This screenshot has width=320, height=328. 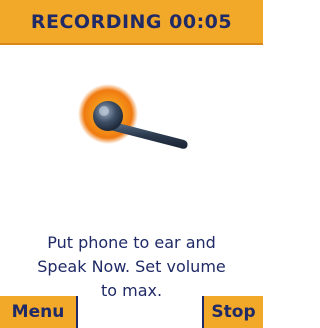 I want to click on microphone-icon, so click(x=134, y=119).